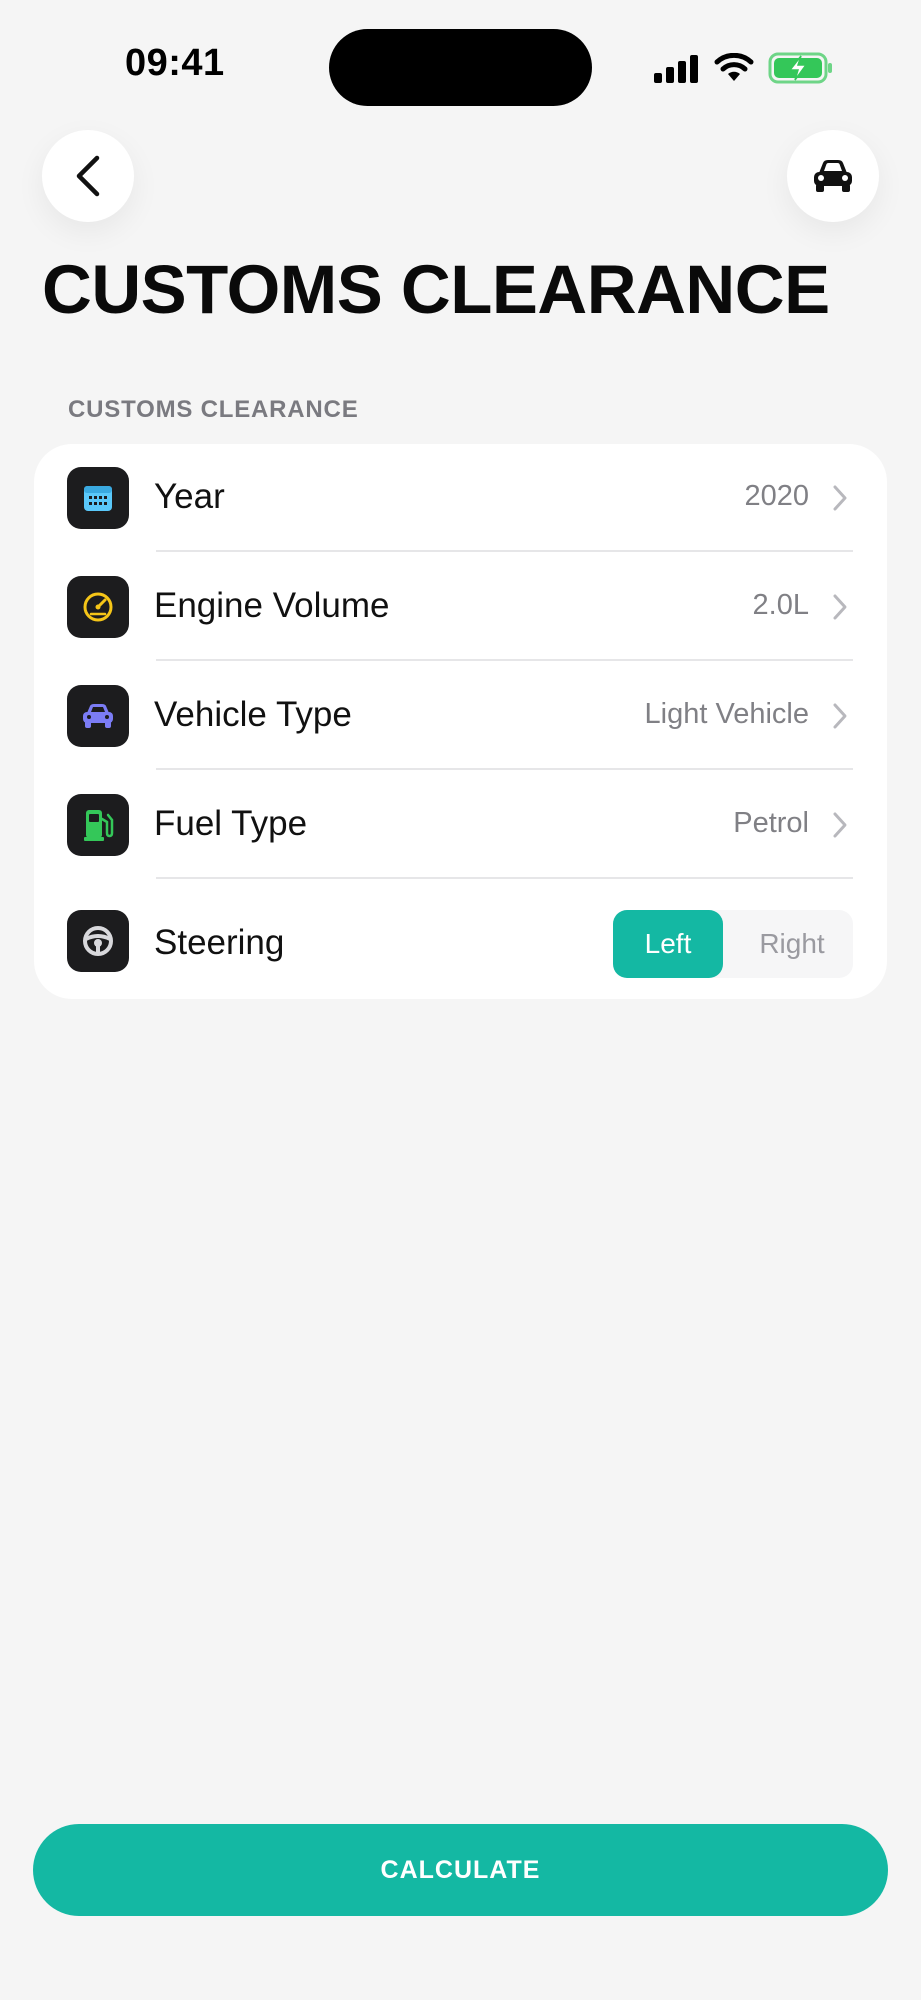 The height and width of the screenshot is (2000, 921). I want to click on vehicle-type-value: Light Vehicle, so click(726, 714).